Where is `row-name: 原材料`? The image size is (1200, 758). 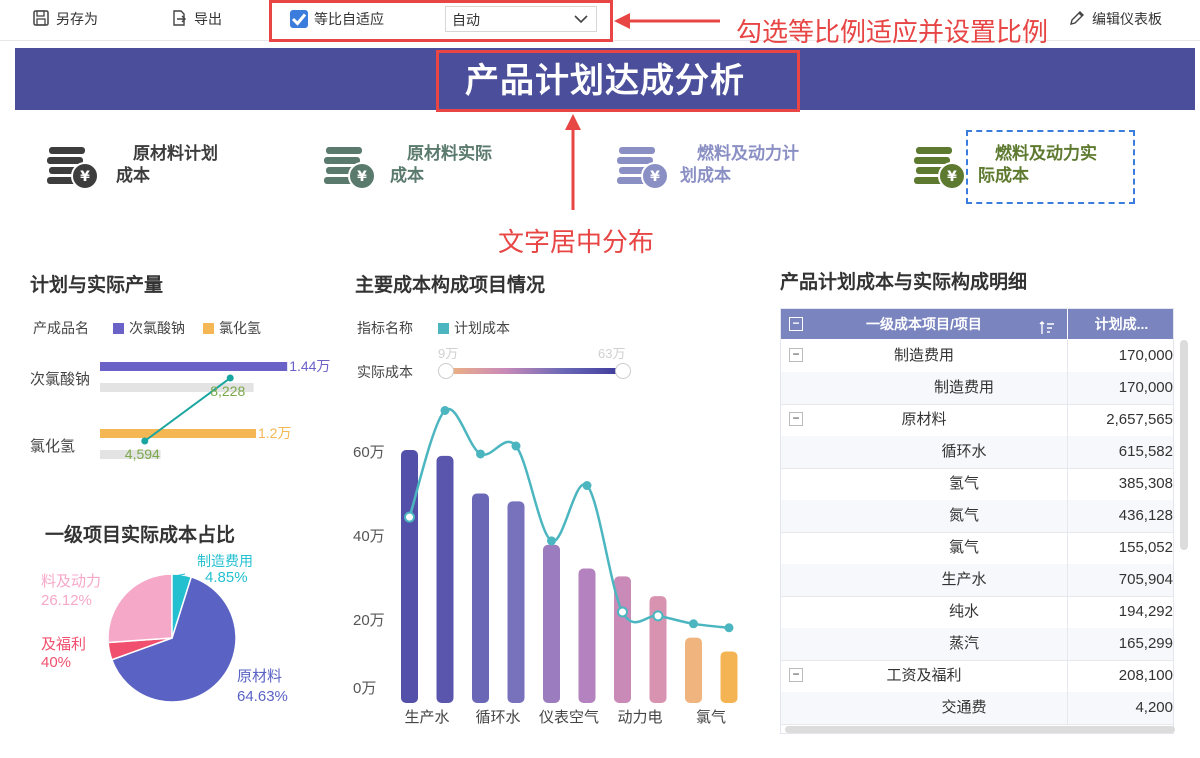 row-name: 原材料 is located at coordinates (924, 419).